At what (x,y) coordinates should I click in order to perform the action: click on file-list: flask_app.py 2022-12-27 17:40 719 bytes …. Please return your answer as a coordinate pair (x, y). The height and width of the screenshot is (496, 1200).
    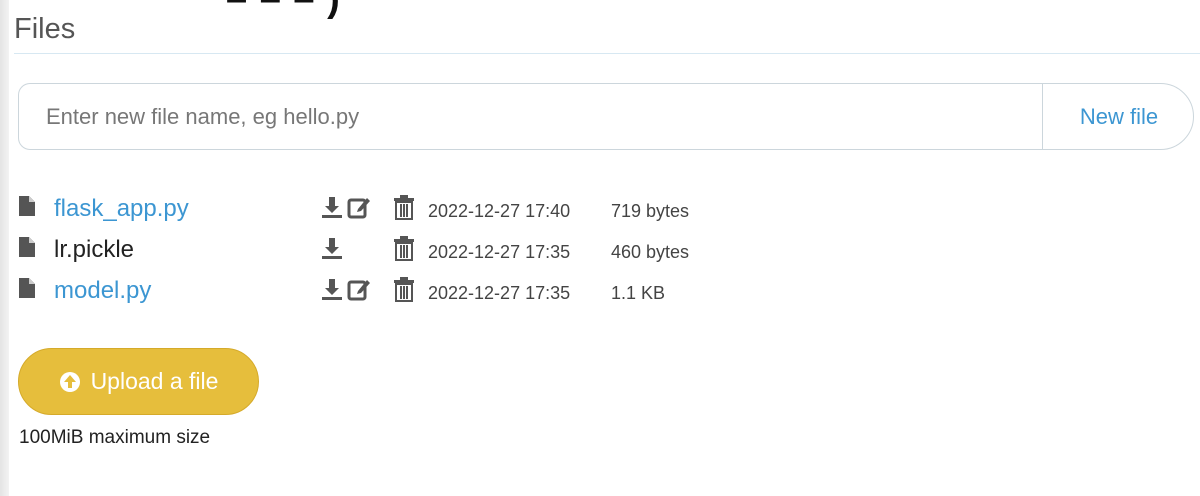
    Looking at the image, I should click on (379, 249).